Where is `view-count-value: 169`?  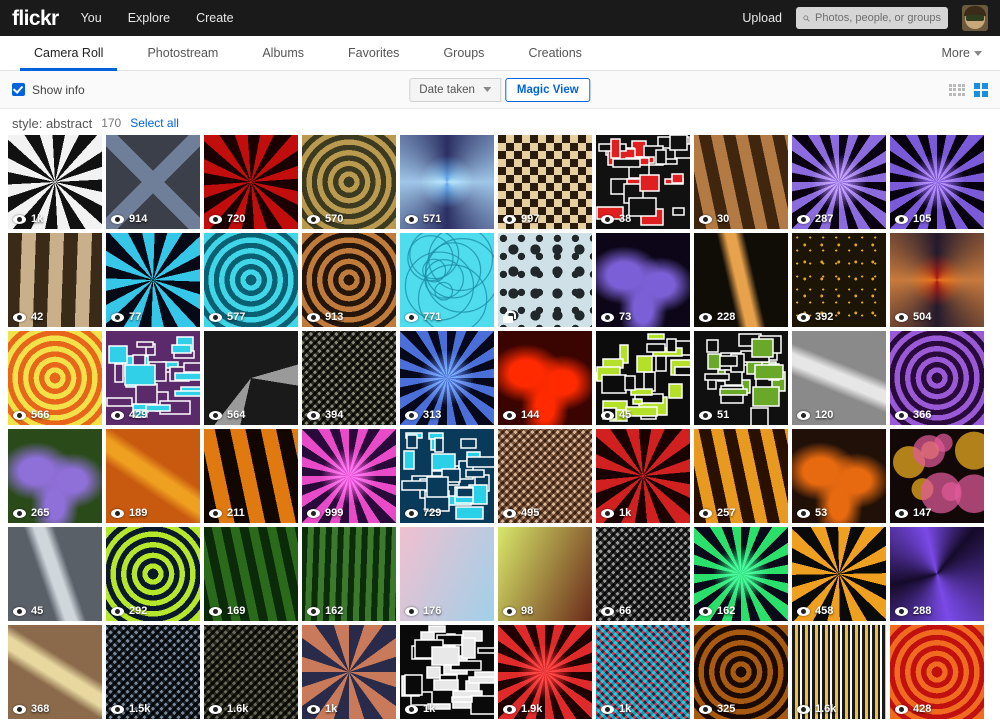 view-count-value: 169 is located at coordinates (236, 611).